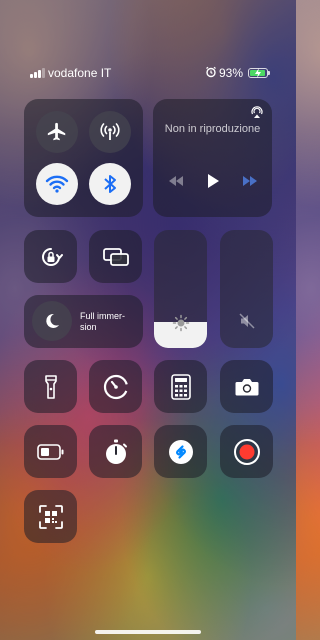 The image size is (320, 640). I want to click on screen-record-icon, so click(246, 451).